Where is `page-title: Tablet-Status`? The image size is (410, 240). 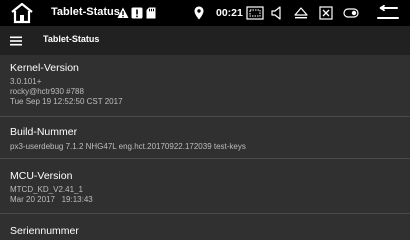 page-title: Tablet-Status is located at coordinates (71, 39).